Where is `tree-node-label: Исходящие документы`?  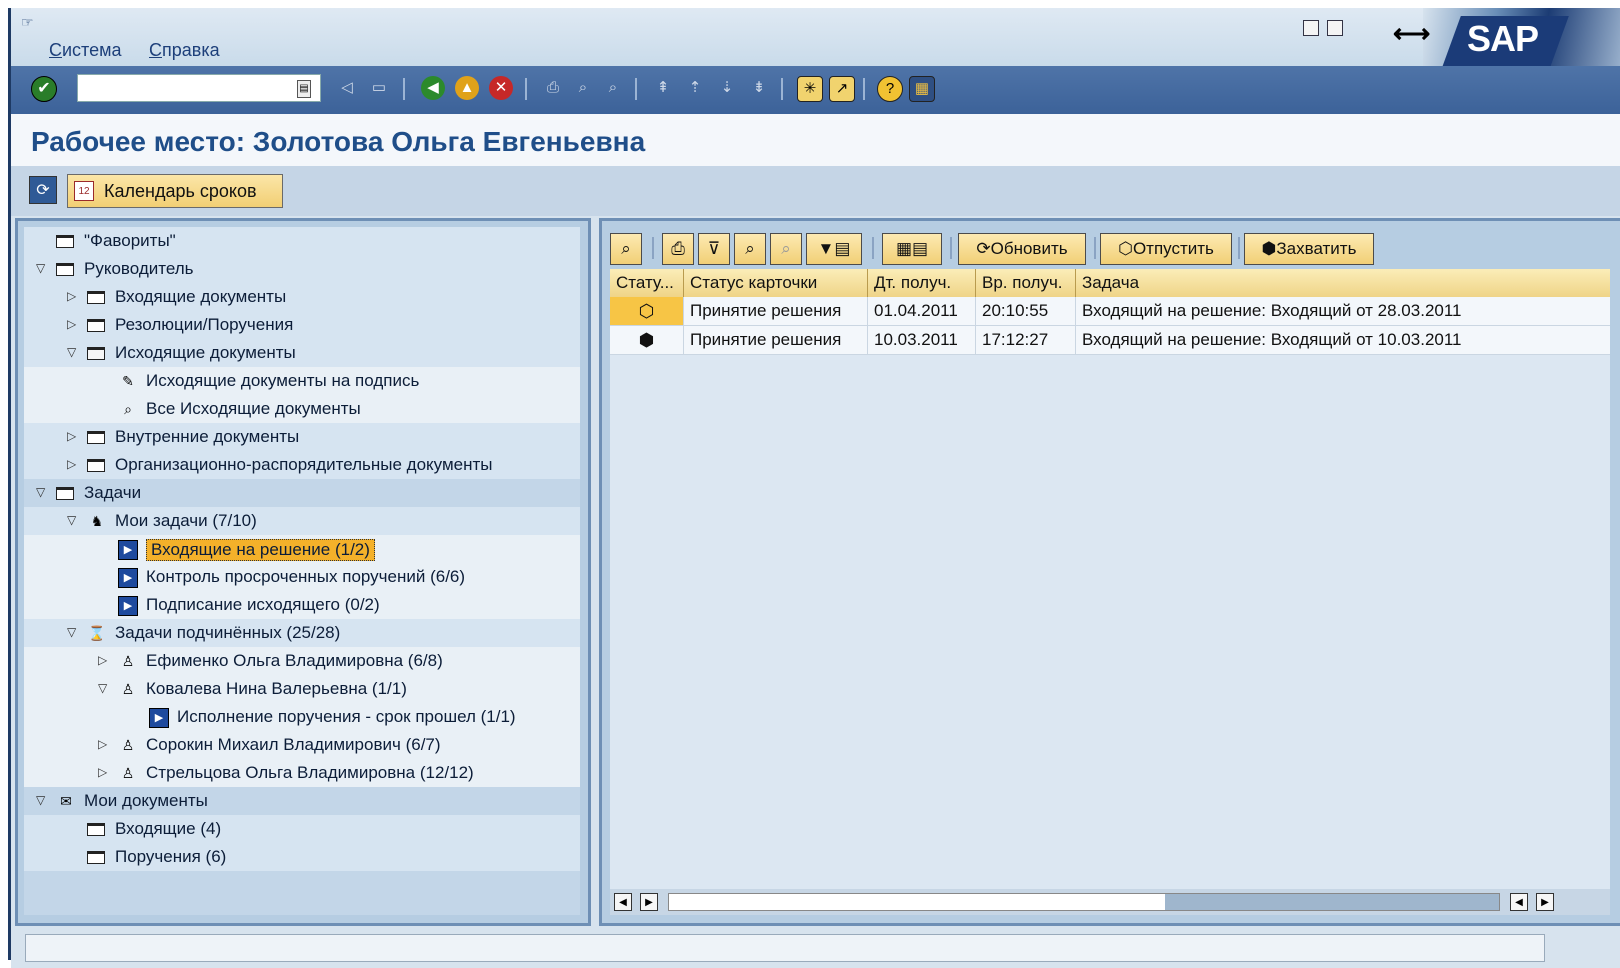
tree-node-label: Исходящие документы is located at coordinates (205, 353).